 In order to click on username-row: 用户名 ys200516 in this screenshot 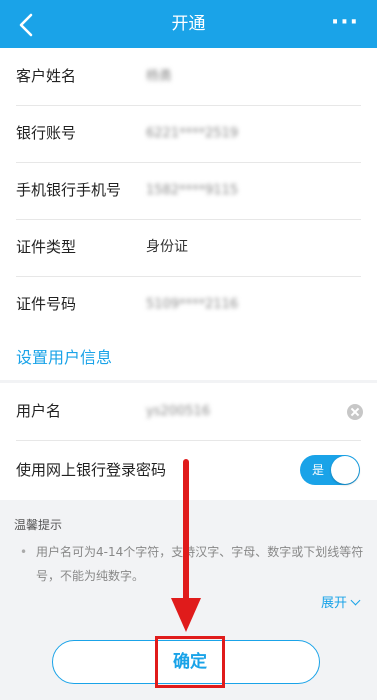, I will do `click(188, 411)`.